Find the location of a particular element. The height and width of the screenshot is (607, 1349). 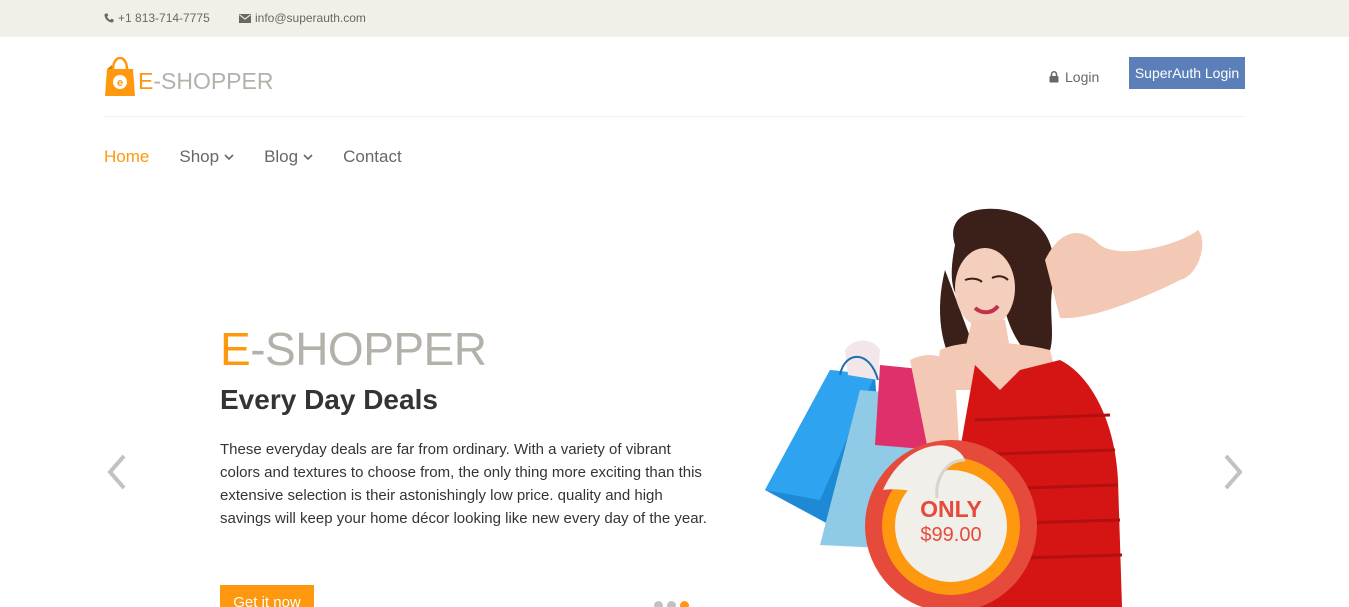

slide-brand-prefix: E is located at coordinates (235, 349).